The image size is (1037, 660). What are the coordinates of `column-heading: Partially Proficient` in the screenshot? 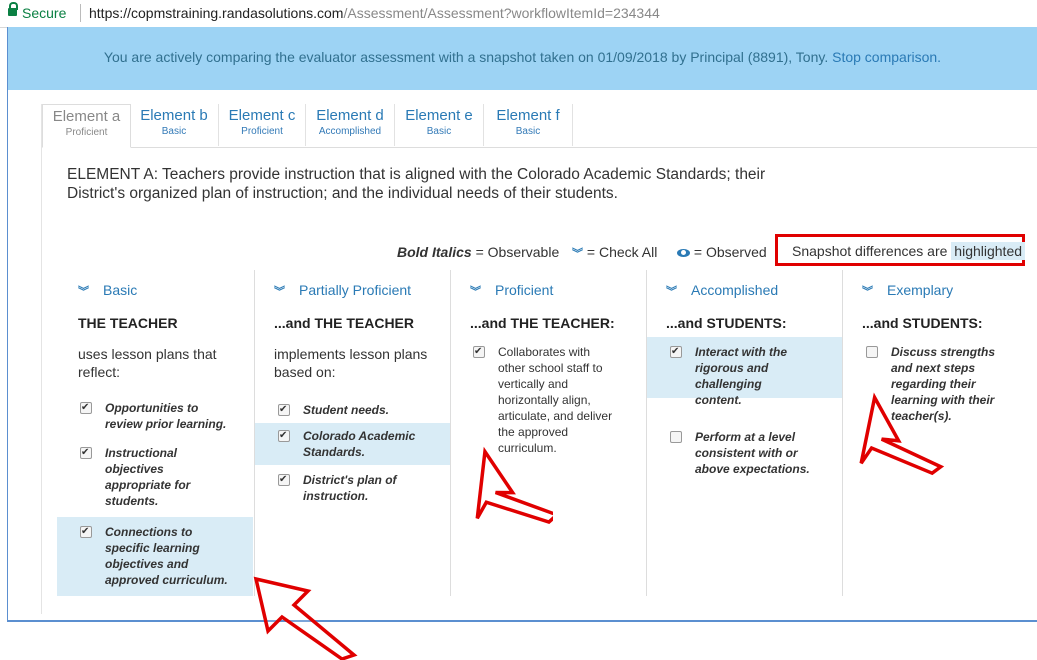 It's located at (355, 290).